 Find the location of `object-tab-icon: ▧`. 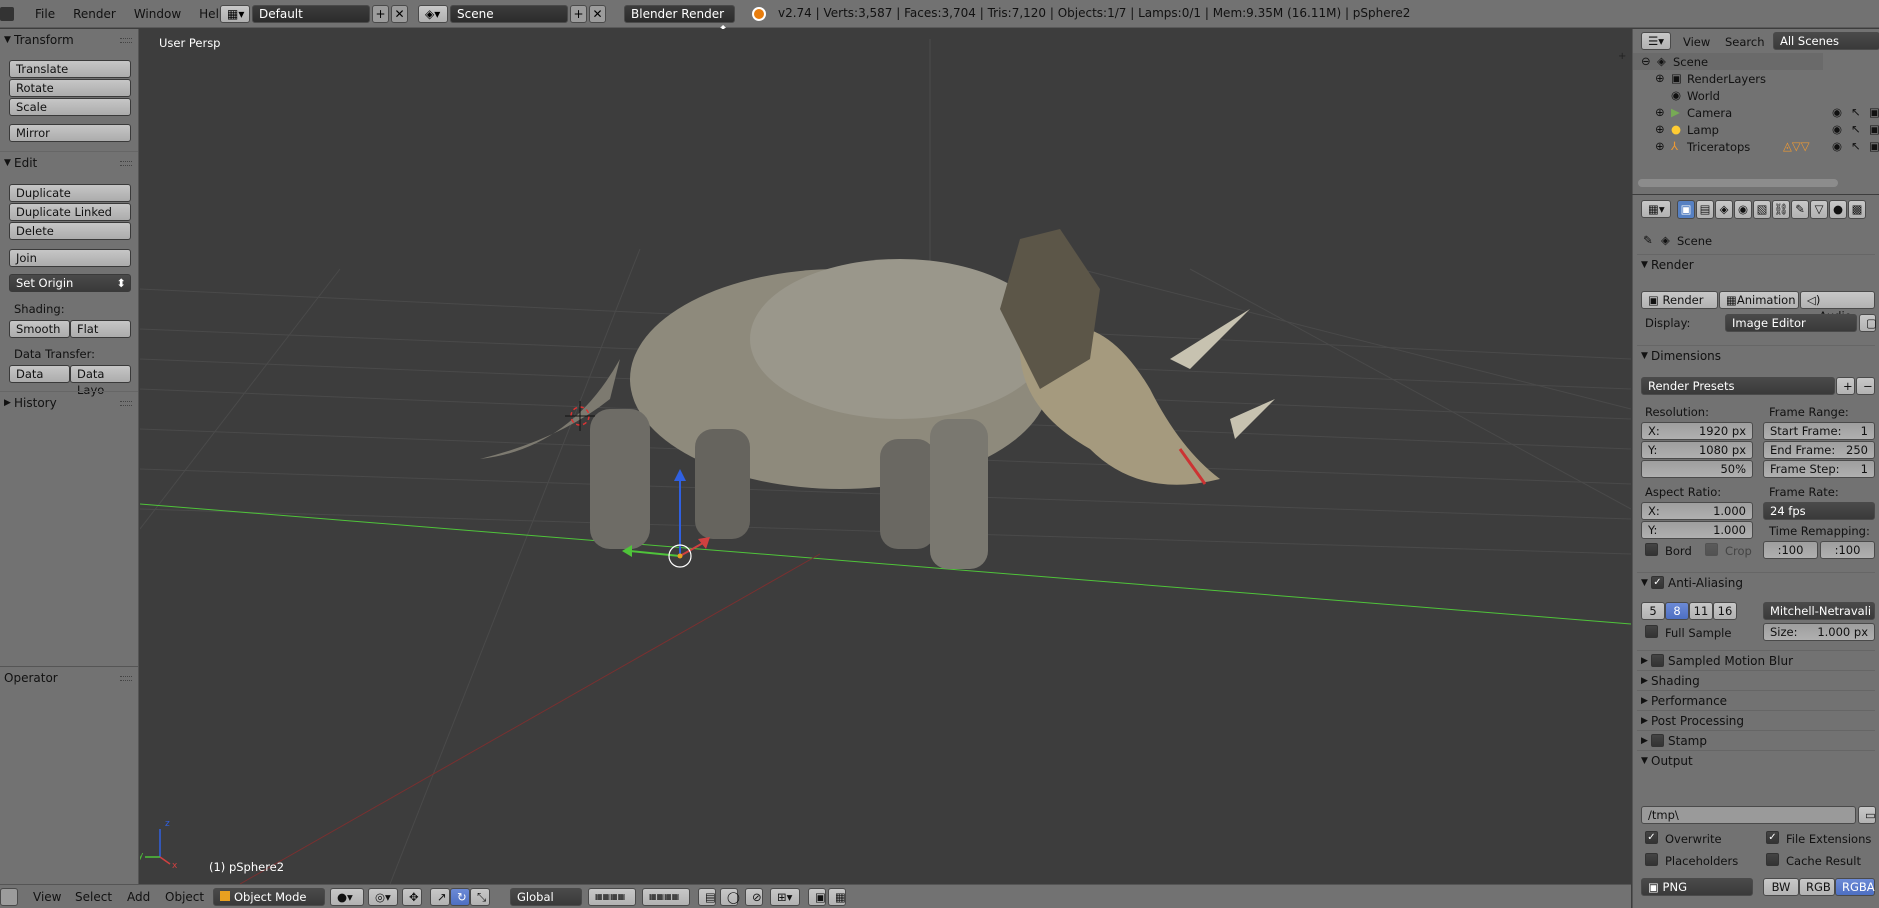

object-tab-icon: ▧ is located at coordinates (1762, 209).